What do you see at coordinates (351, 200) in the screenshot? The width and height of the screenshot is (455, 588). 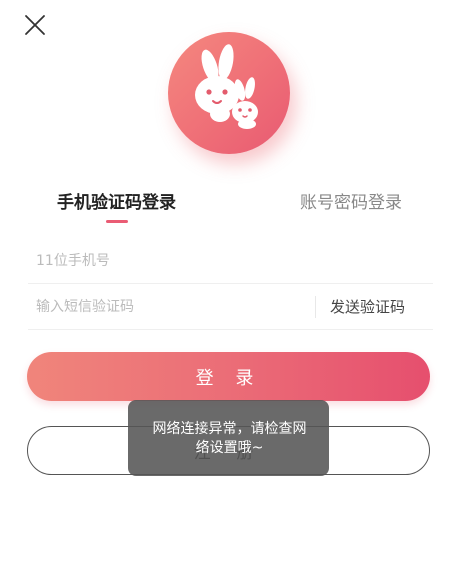 I see `tab-password-login: 账号密码登录` at bounding box center [351, 200].